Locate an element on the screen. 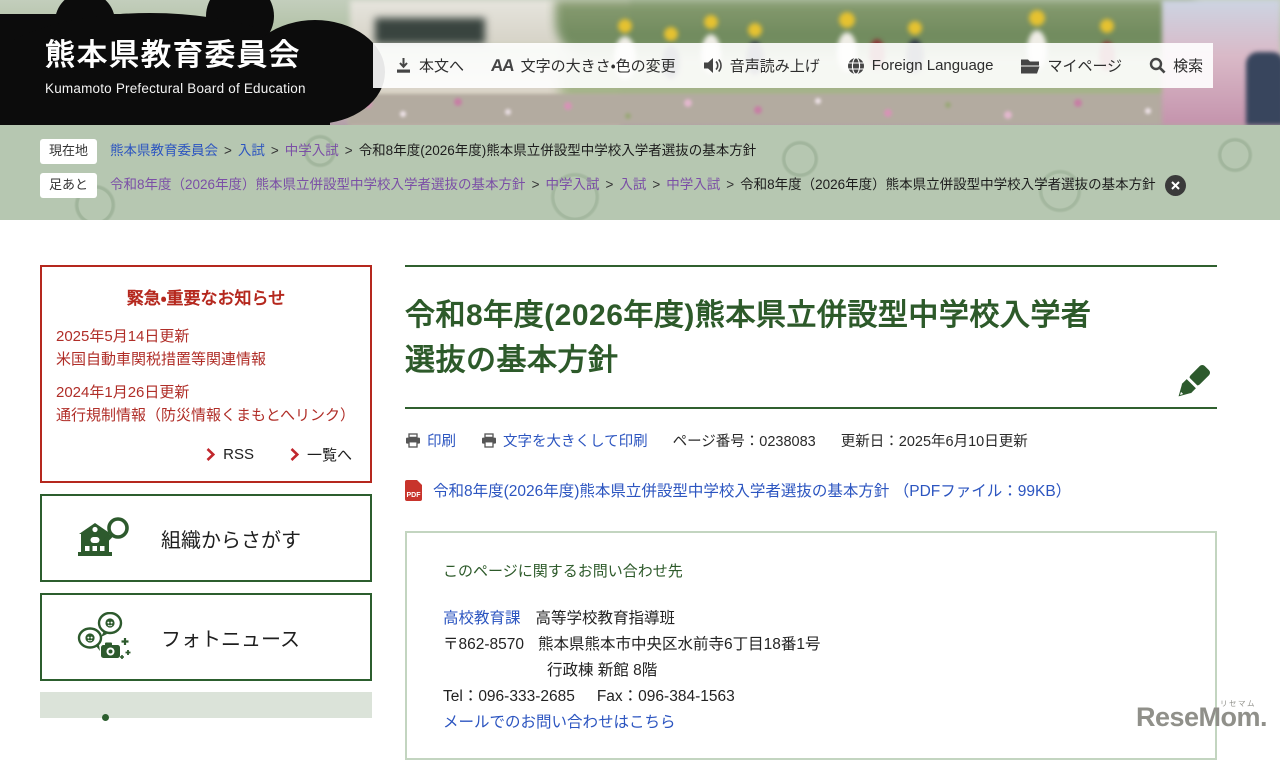 Image resolution: width=1280 pixels, height=760 pixels. close-icon is located at coordinates (1175, 186).